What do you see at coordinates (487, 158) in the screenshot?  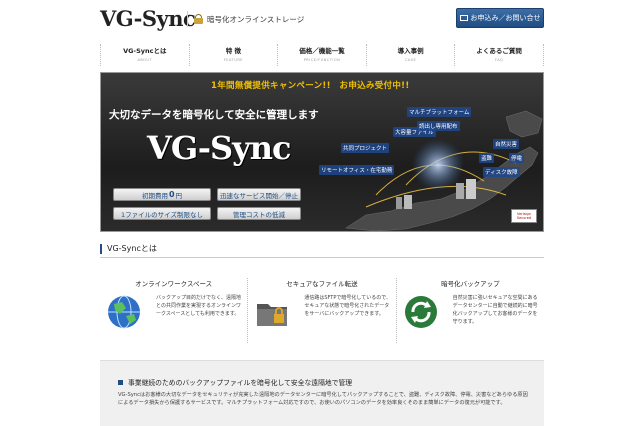 I see `map-label-theft: 盗難` at bounding box center [487, 158].